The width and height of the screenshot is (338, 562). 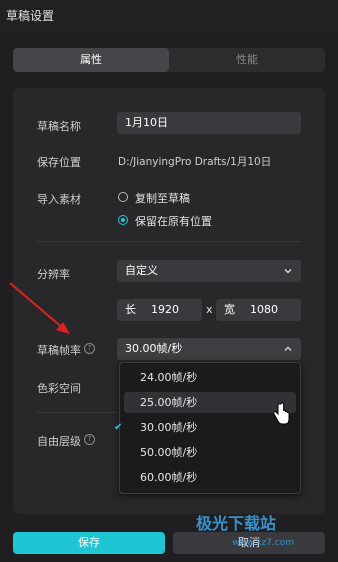 What do you see at coordinates (169, 427) in the screenshot?
I see `frame-rate-option-label: 30.00帧/秒` at bounding box center [169, 427].